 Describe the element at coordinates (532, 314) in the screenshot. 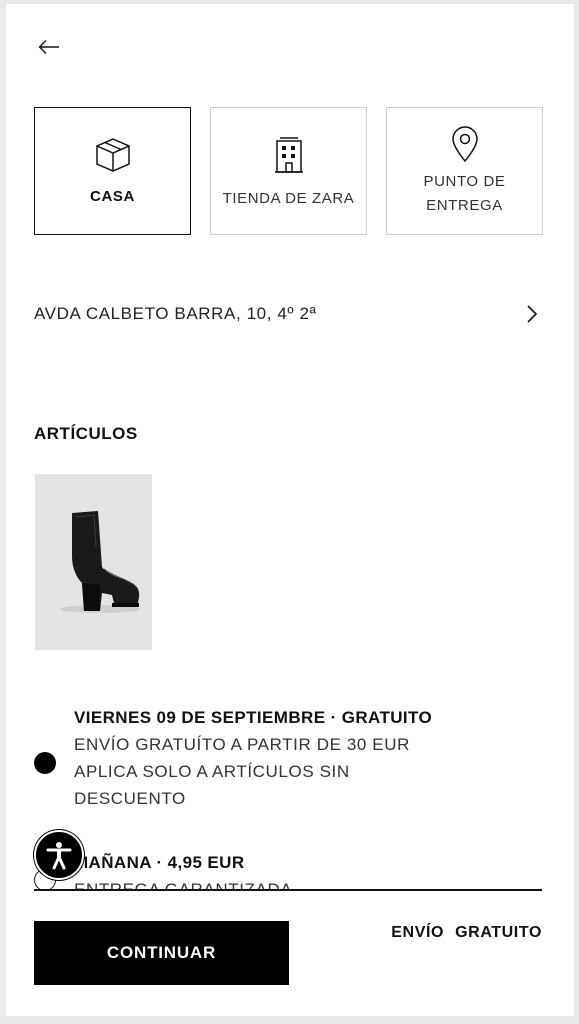

I see `chevron-right-icon` at that location.